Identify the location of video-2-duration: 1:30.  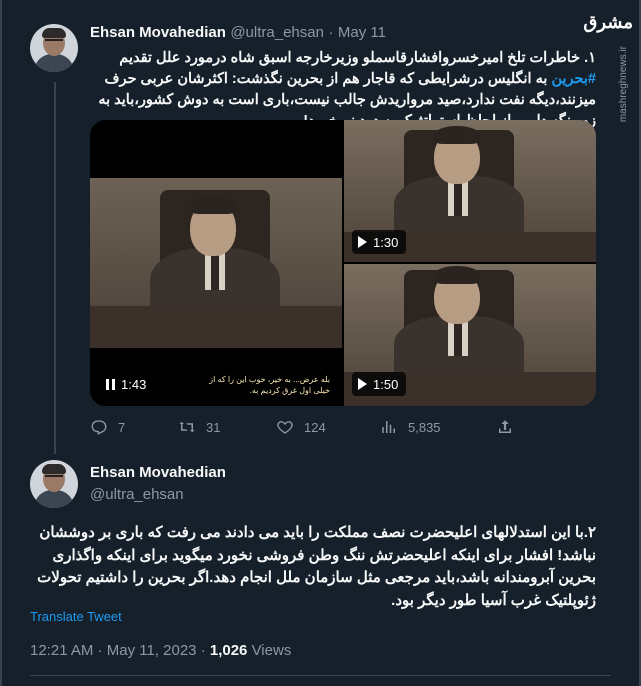
(386, 242).